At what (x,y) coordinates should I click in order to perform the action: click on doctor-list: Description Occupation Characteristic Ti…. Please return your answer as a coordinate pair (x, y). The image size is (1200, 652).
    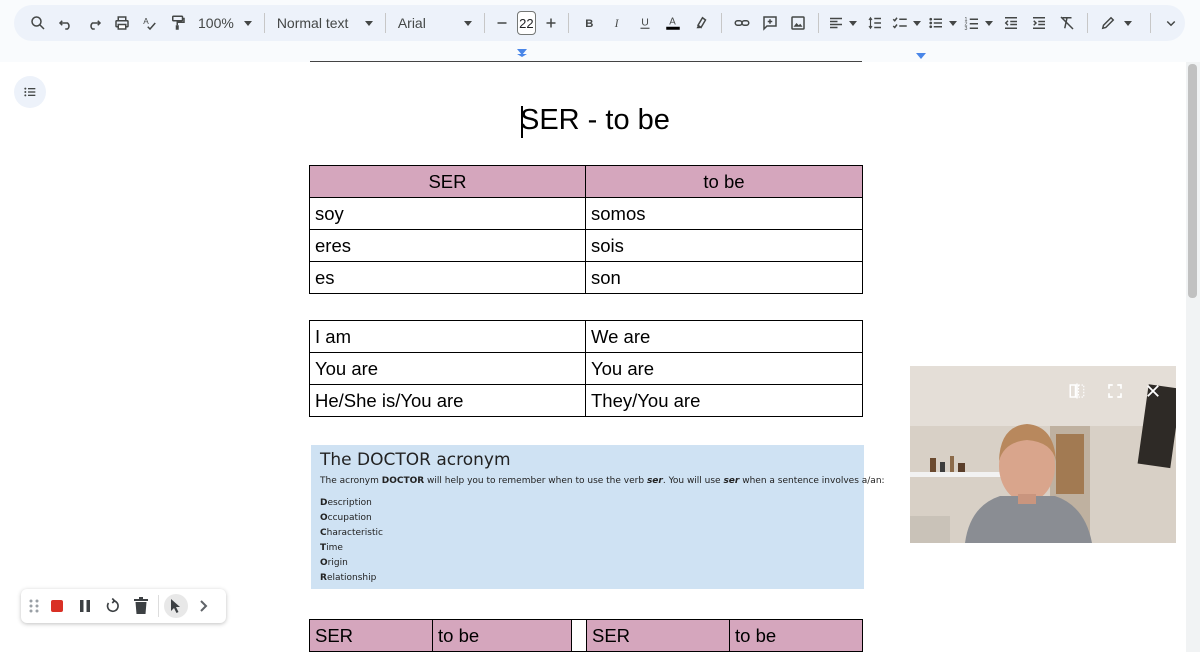
    Looking at the image, I should click on (587, 541).